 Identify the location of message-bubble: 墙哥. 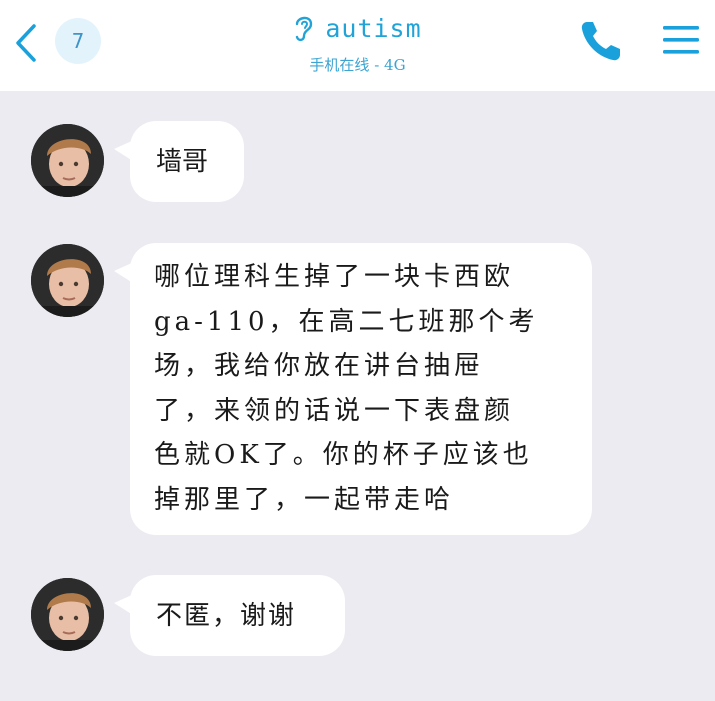
(179, 161).